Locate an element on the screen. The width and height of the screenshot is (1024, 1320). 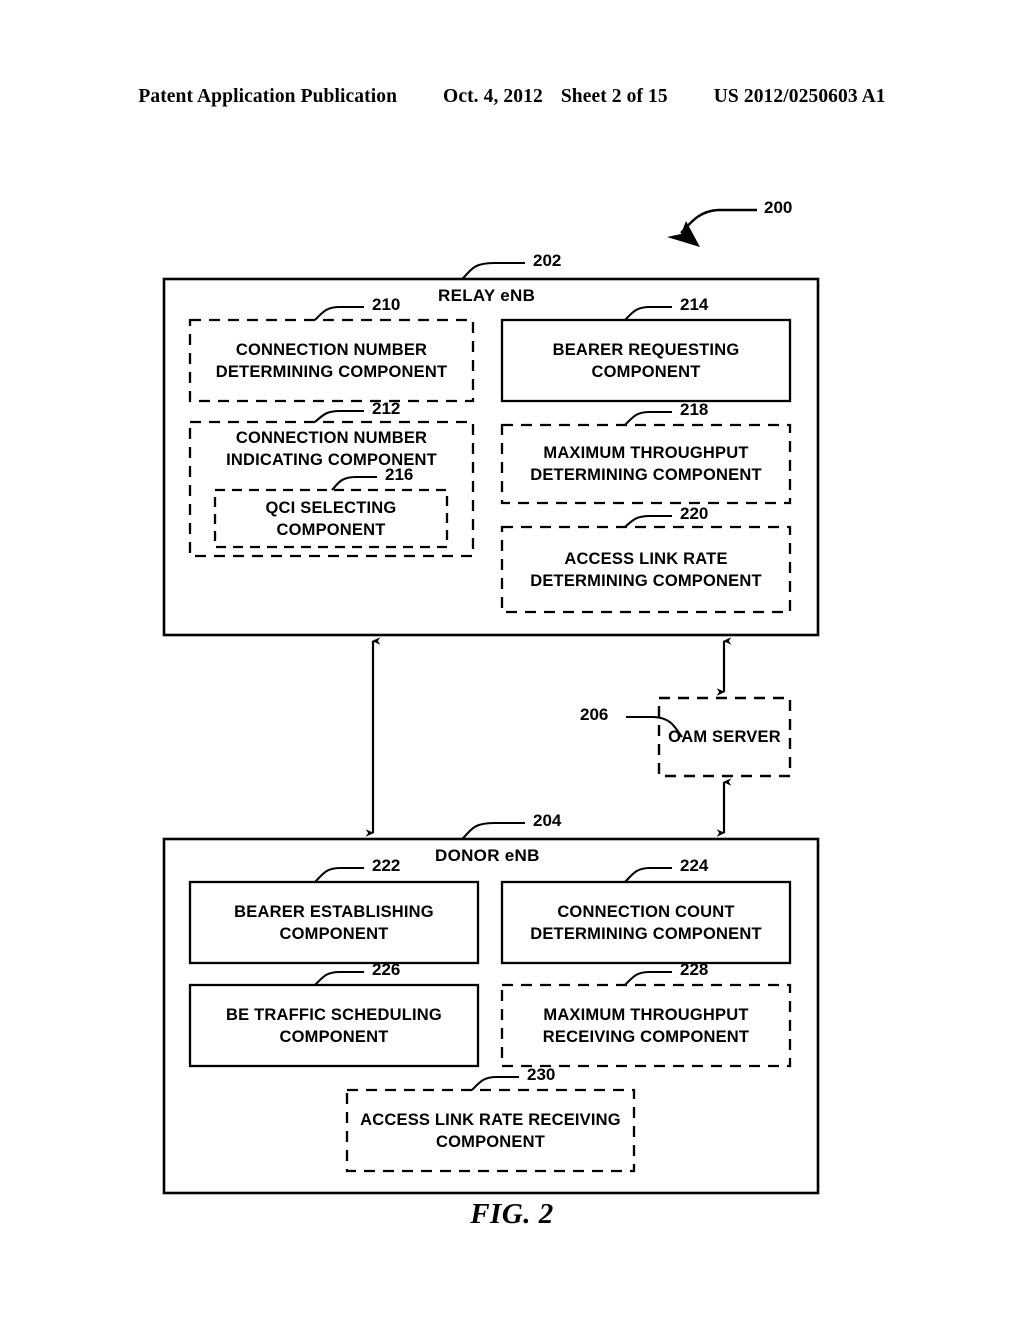
ref-number-224: 224 is located at coordinates (694, 865).